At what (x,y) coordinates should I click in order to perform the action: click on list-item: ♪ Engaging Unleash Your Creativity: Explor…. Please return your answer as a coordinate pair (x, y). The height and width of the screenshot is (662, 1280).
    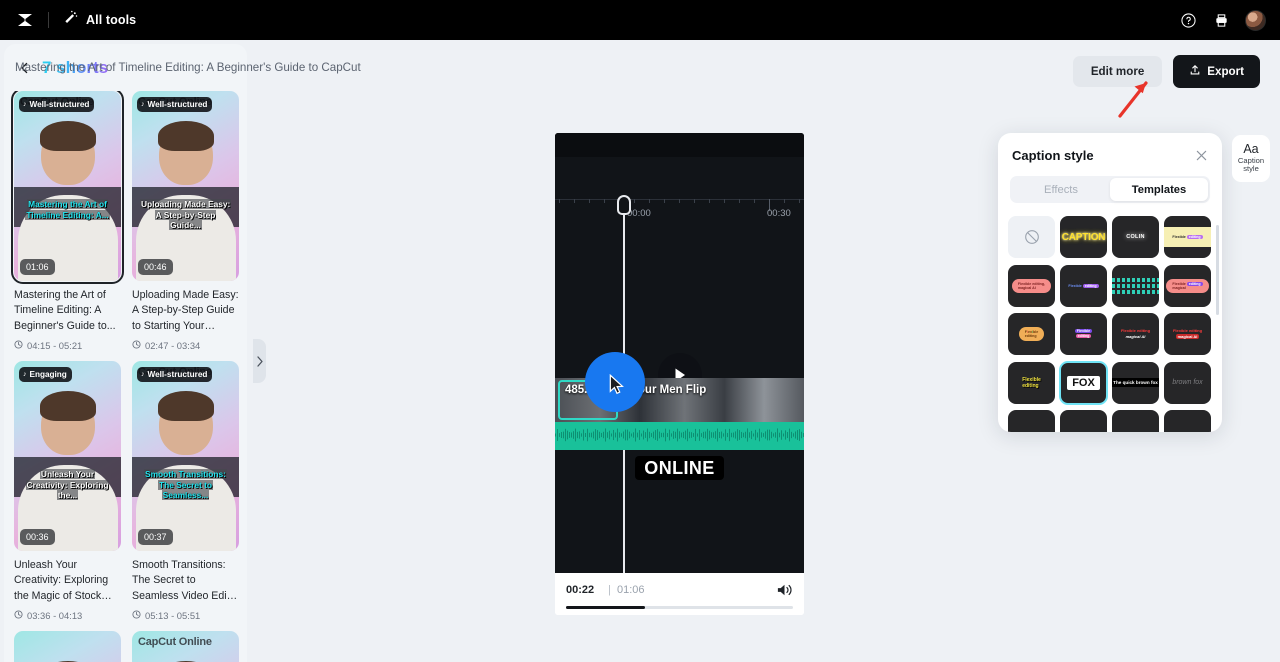
    Looking at the image, I should click on (67, 491).